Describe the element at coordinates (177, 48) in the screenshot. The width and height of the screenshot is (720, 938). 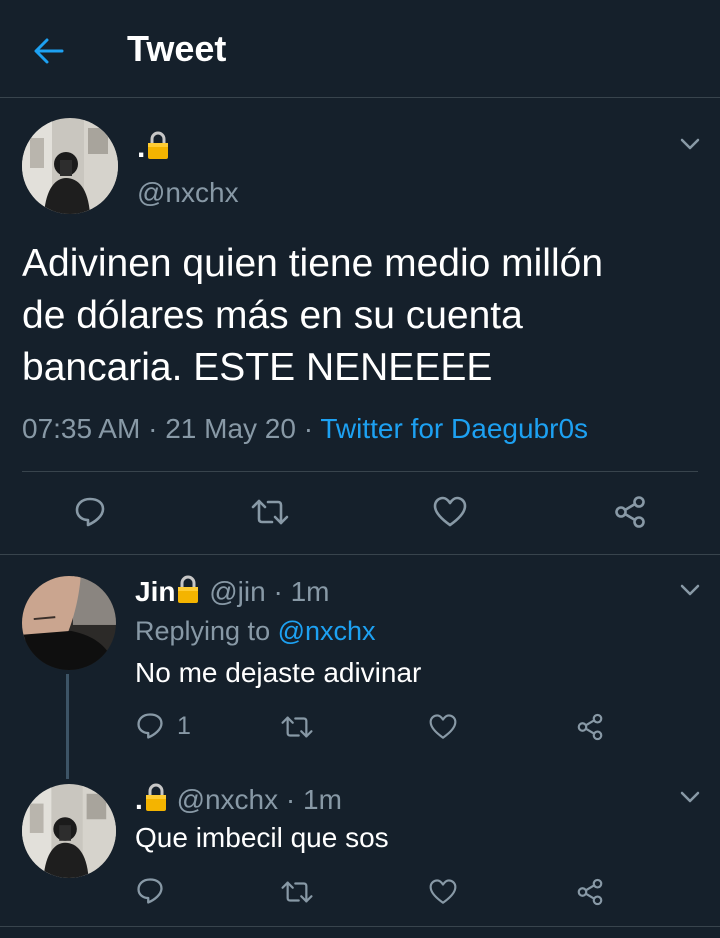
I see `page-title: Tweet` at that location.